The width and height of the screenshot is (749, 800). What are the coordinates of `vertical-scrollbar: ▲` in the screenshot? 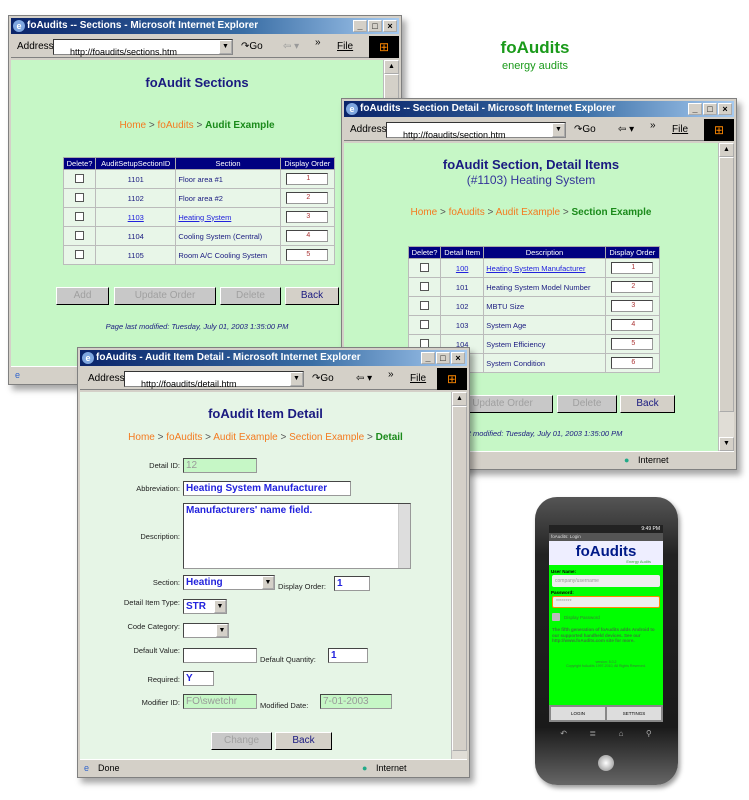 It's located at (459, 575).